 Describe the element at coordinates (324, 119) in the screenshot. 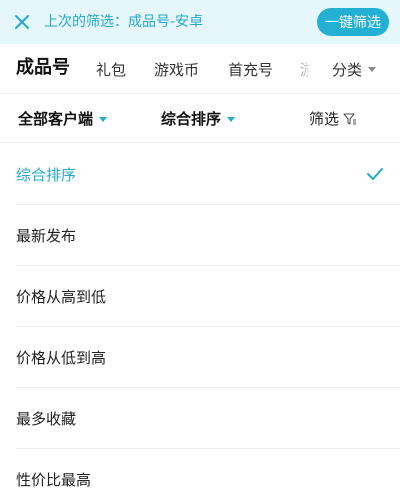

I see `filter-label: 筛选` at that location.